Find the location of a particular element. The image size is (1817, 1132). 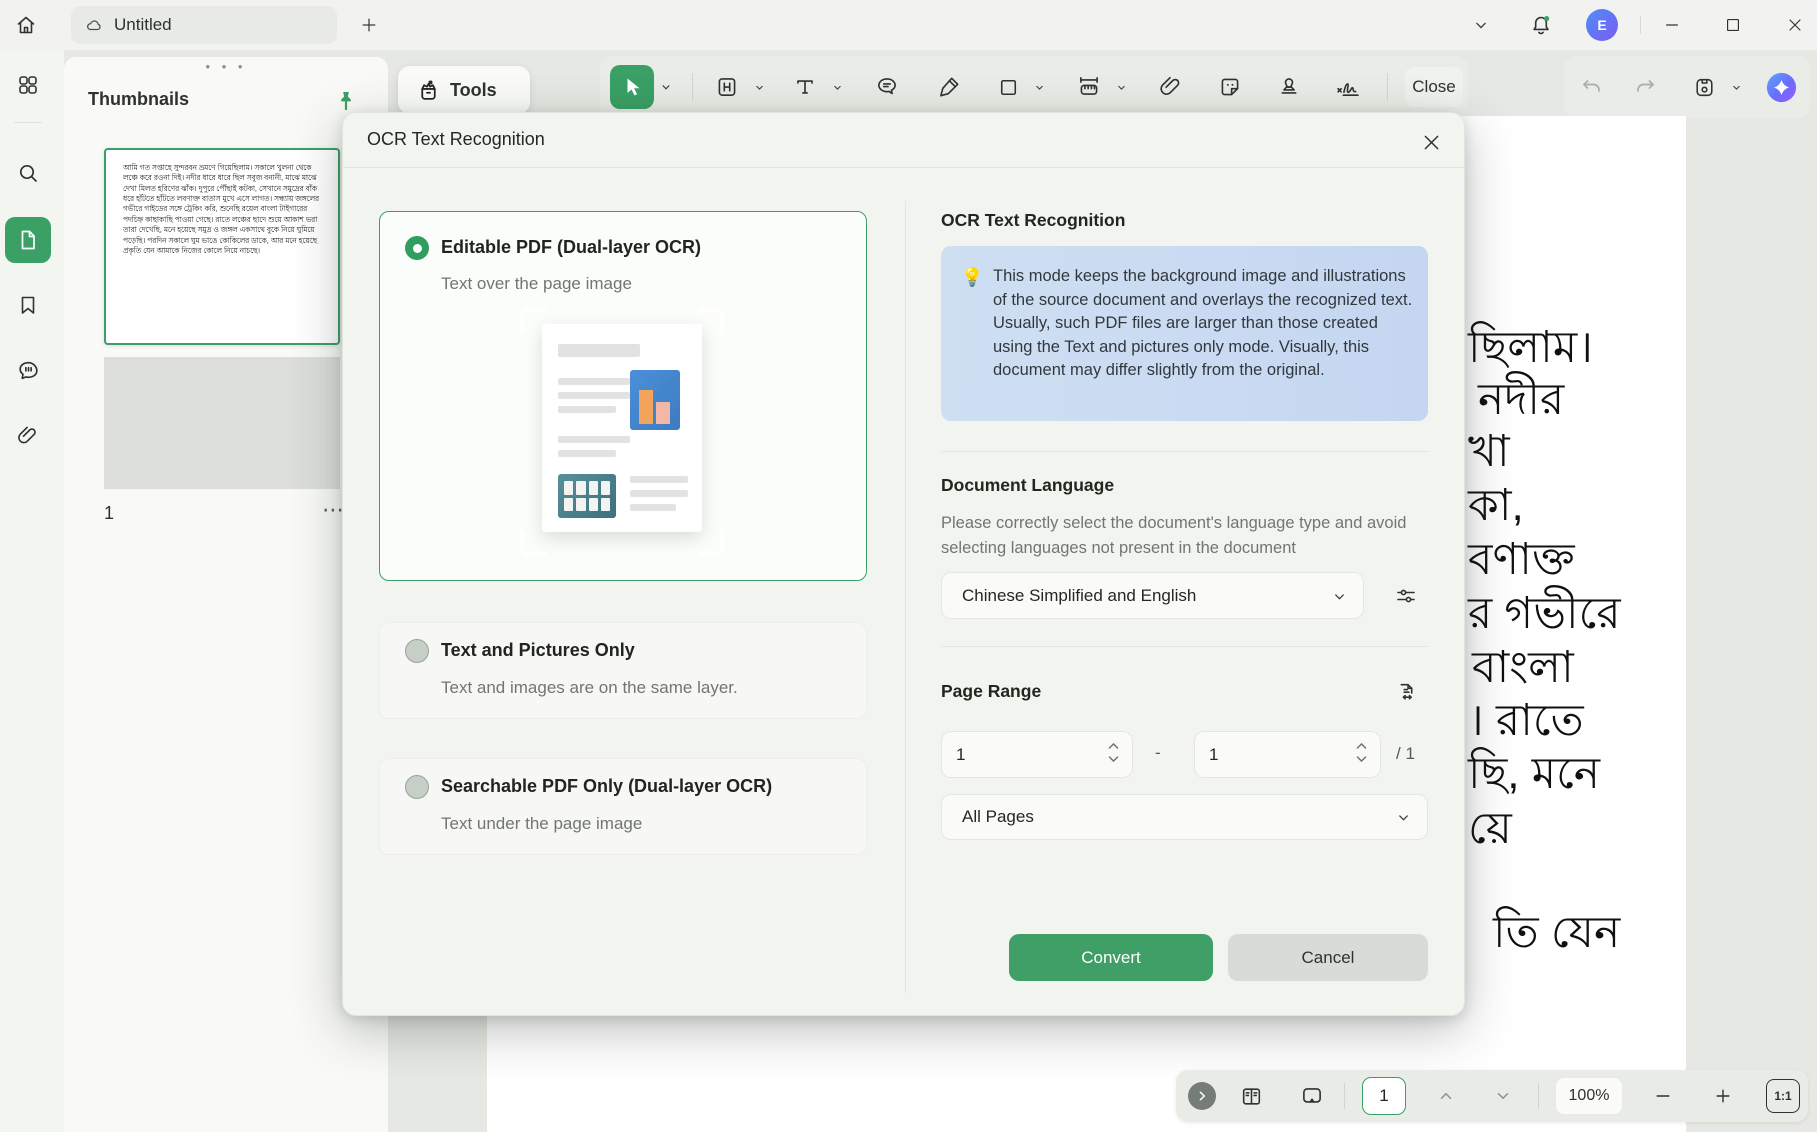

zoom-out-button is located at coordinates (1663, 1096).